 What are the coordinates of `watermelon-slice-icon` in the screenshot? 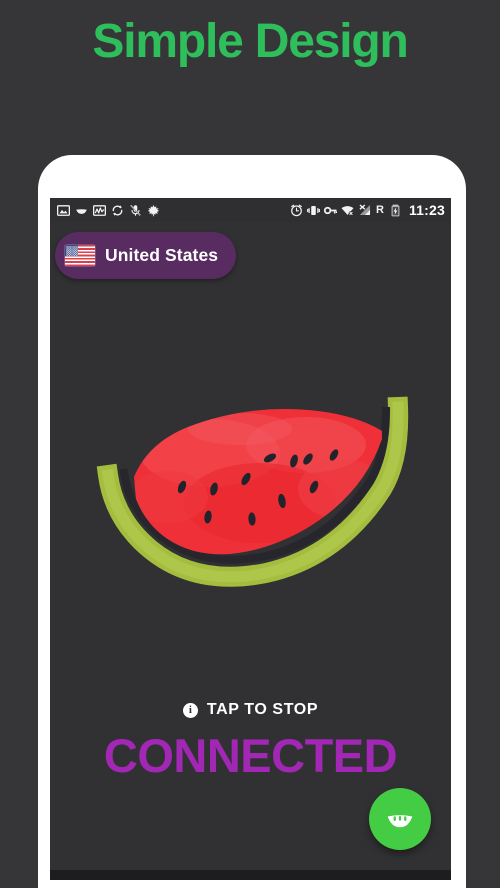 It's located at (400, 820).